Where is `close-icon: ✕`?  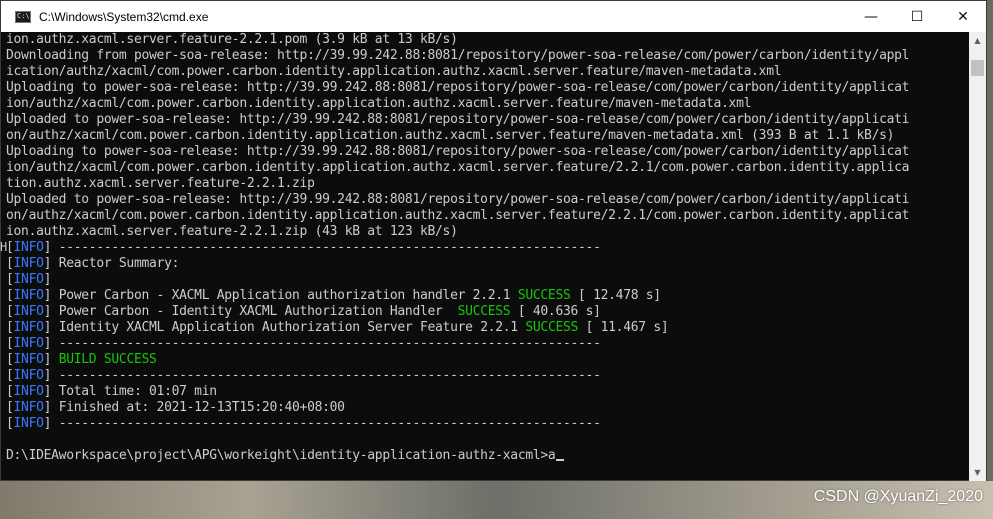
close-icon: ✕ is located at coordinates (963, 16).